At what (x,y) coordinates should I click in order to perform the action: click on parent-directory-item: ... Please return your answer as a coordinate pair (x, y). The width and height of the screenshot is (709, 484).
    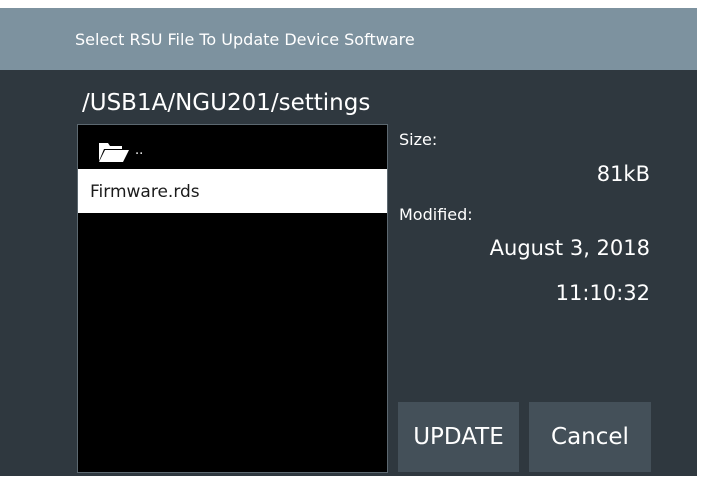
    Looking at the image, I should click on (232, 147).